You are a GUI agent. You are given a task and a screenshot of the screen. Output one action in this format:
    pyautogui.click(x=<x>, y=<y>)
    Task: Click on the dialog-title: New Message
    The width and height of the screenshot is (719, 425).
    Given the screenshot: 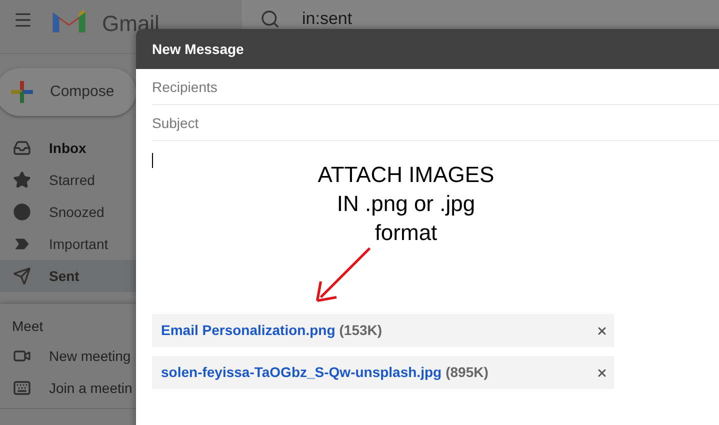 What is the action you would take?
    pyautogui.click(x=198, y=49)
    